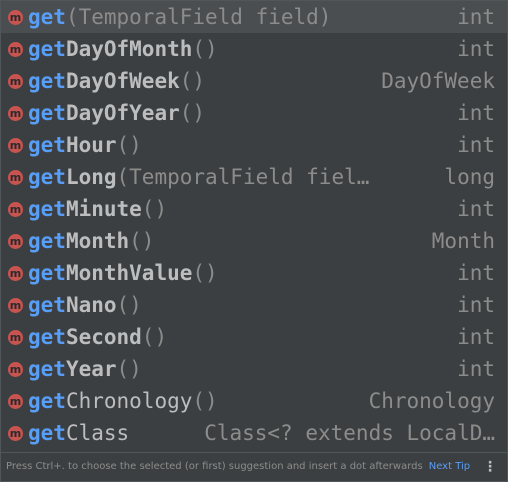  I want to click on completion-item-getMonthValue: m getMonthValue() int, so click(254, 273).